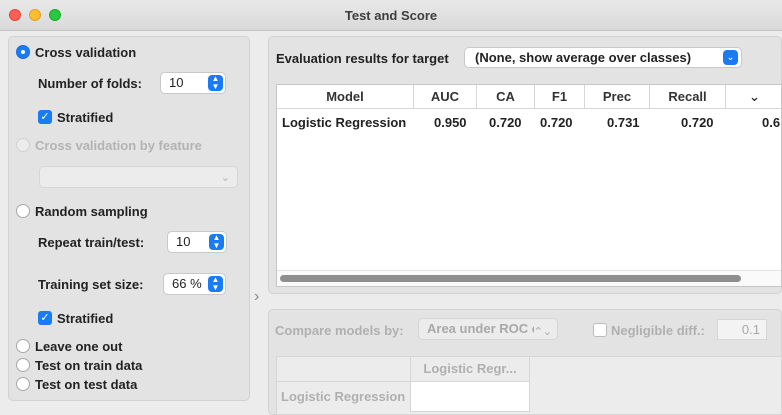  I want to click on target-label: Evaluation results for target, so click(362, 58).